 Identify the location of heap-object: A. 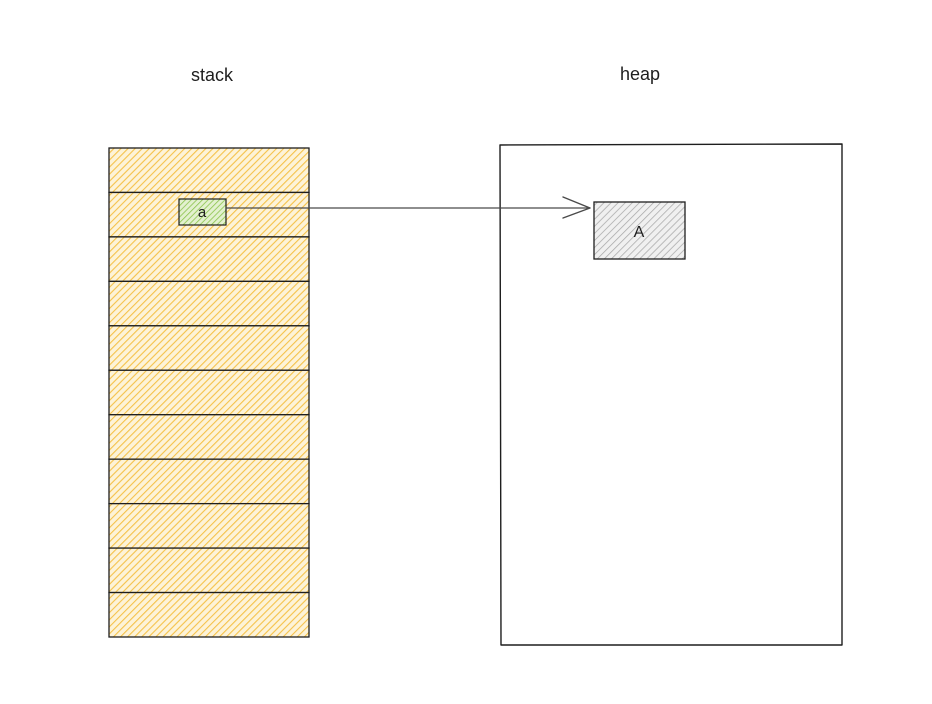
(639, 230).